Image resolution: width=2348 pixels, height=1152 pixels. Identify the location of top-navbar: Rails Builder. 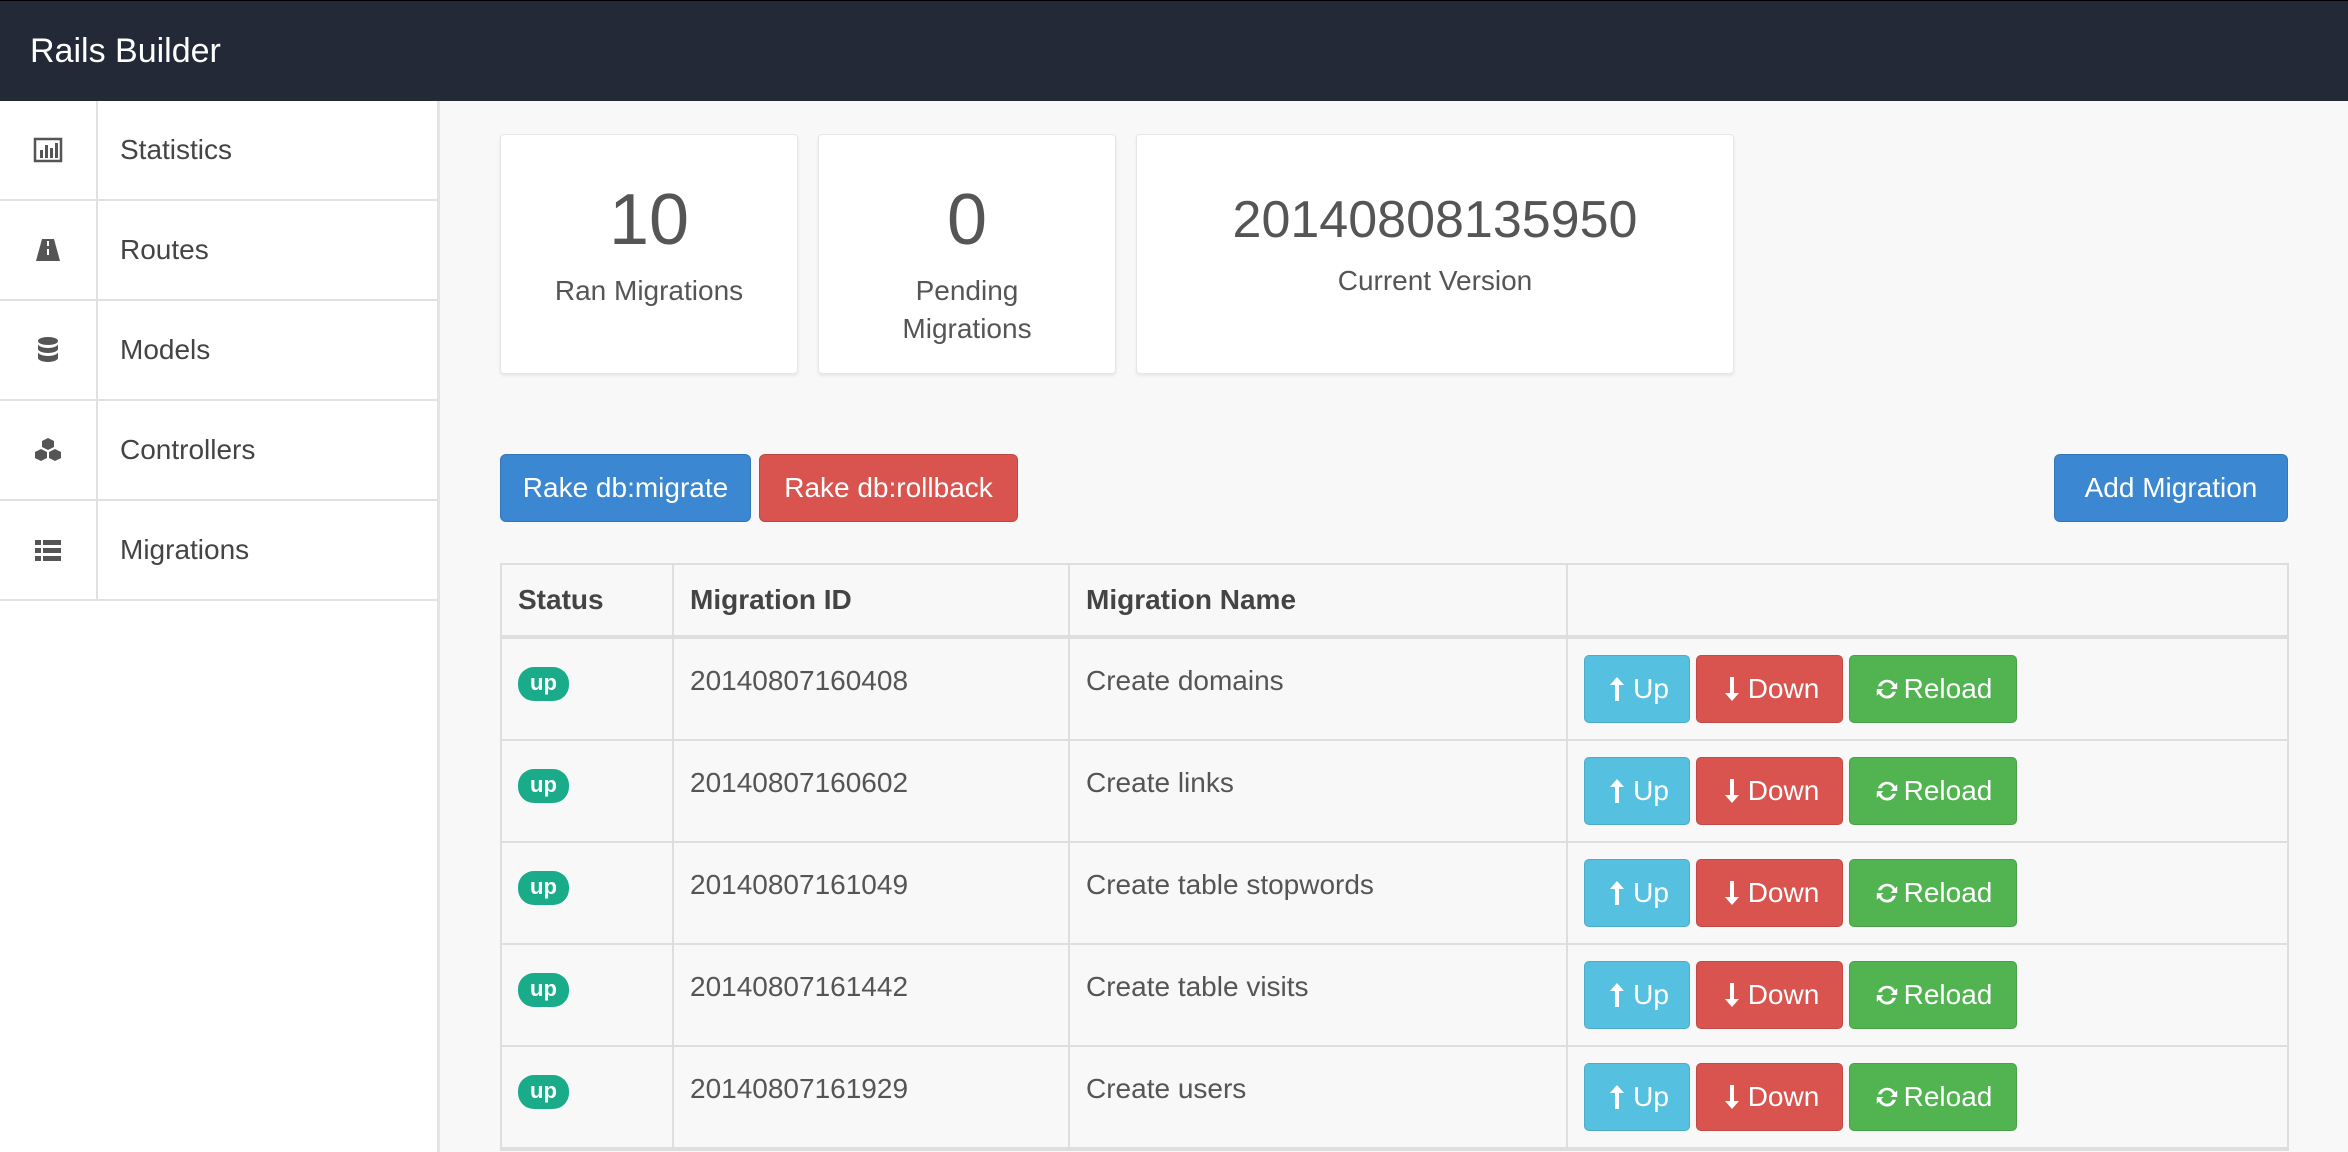
(1174, 50).